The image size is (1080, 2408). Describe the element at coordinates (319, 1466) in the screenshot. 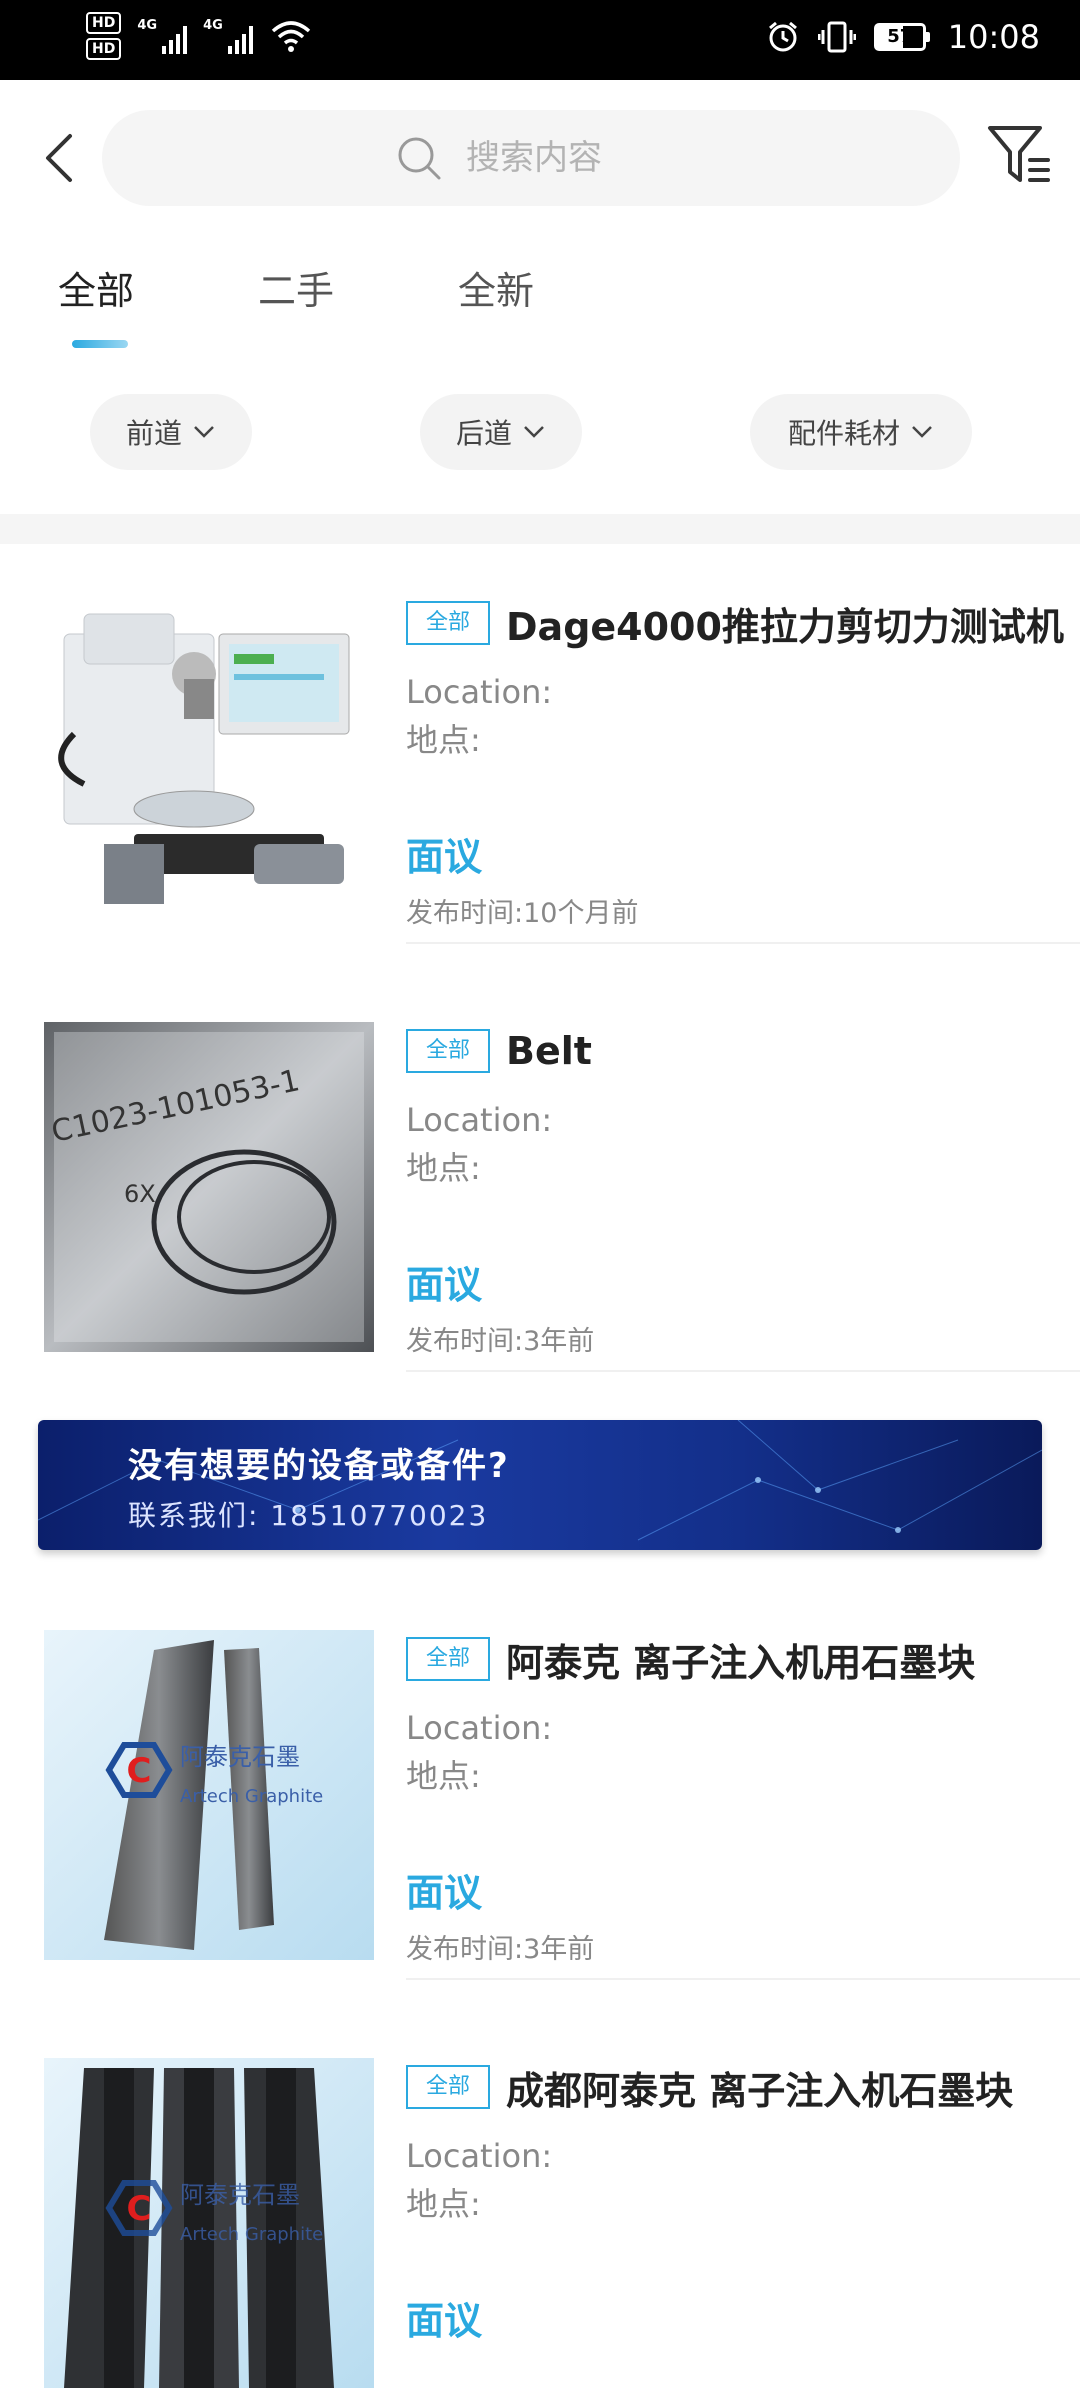

I see `banner-title: 没有想要的设备或备件?` at that location.